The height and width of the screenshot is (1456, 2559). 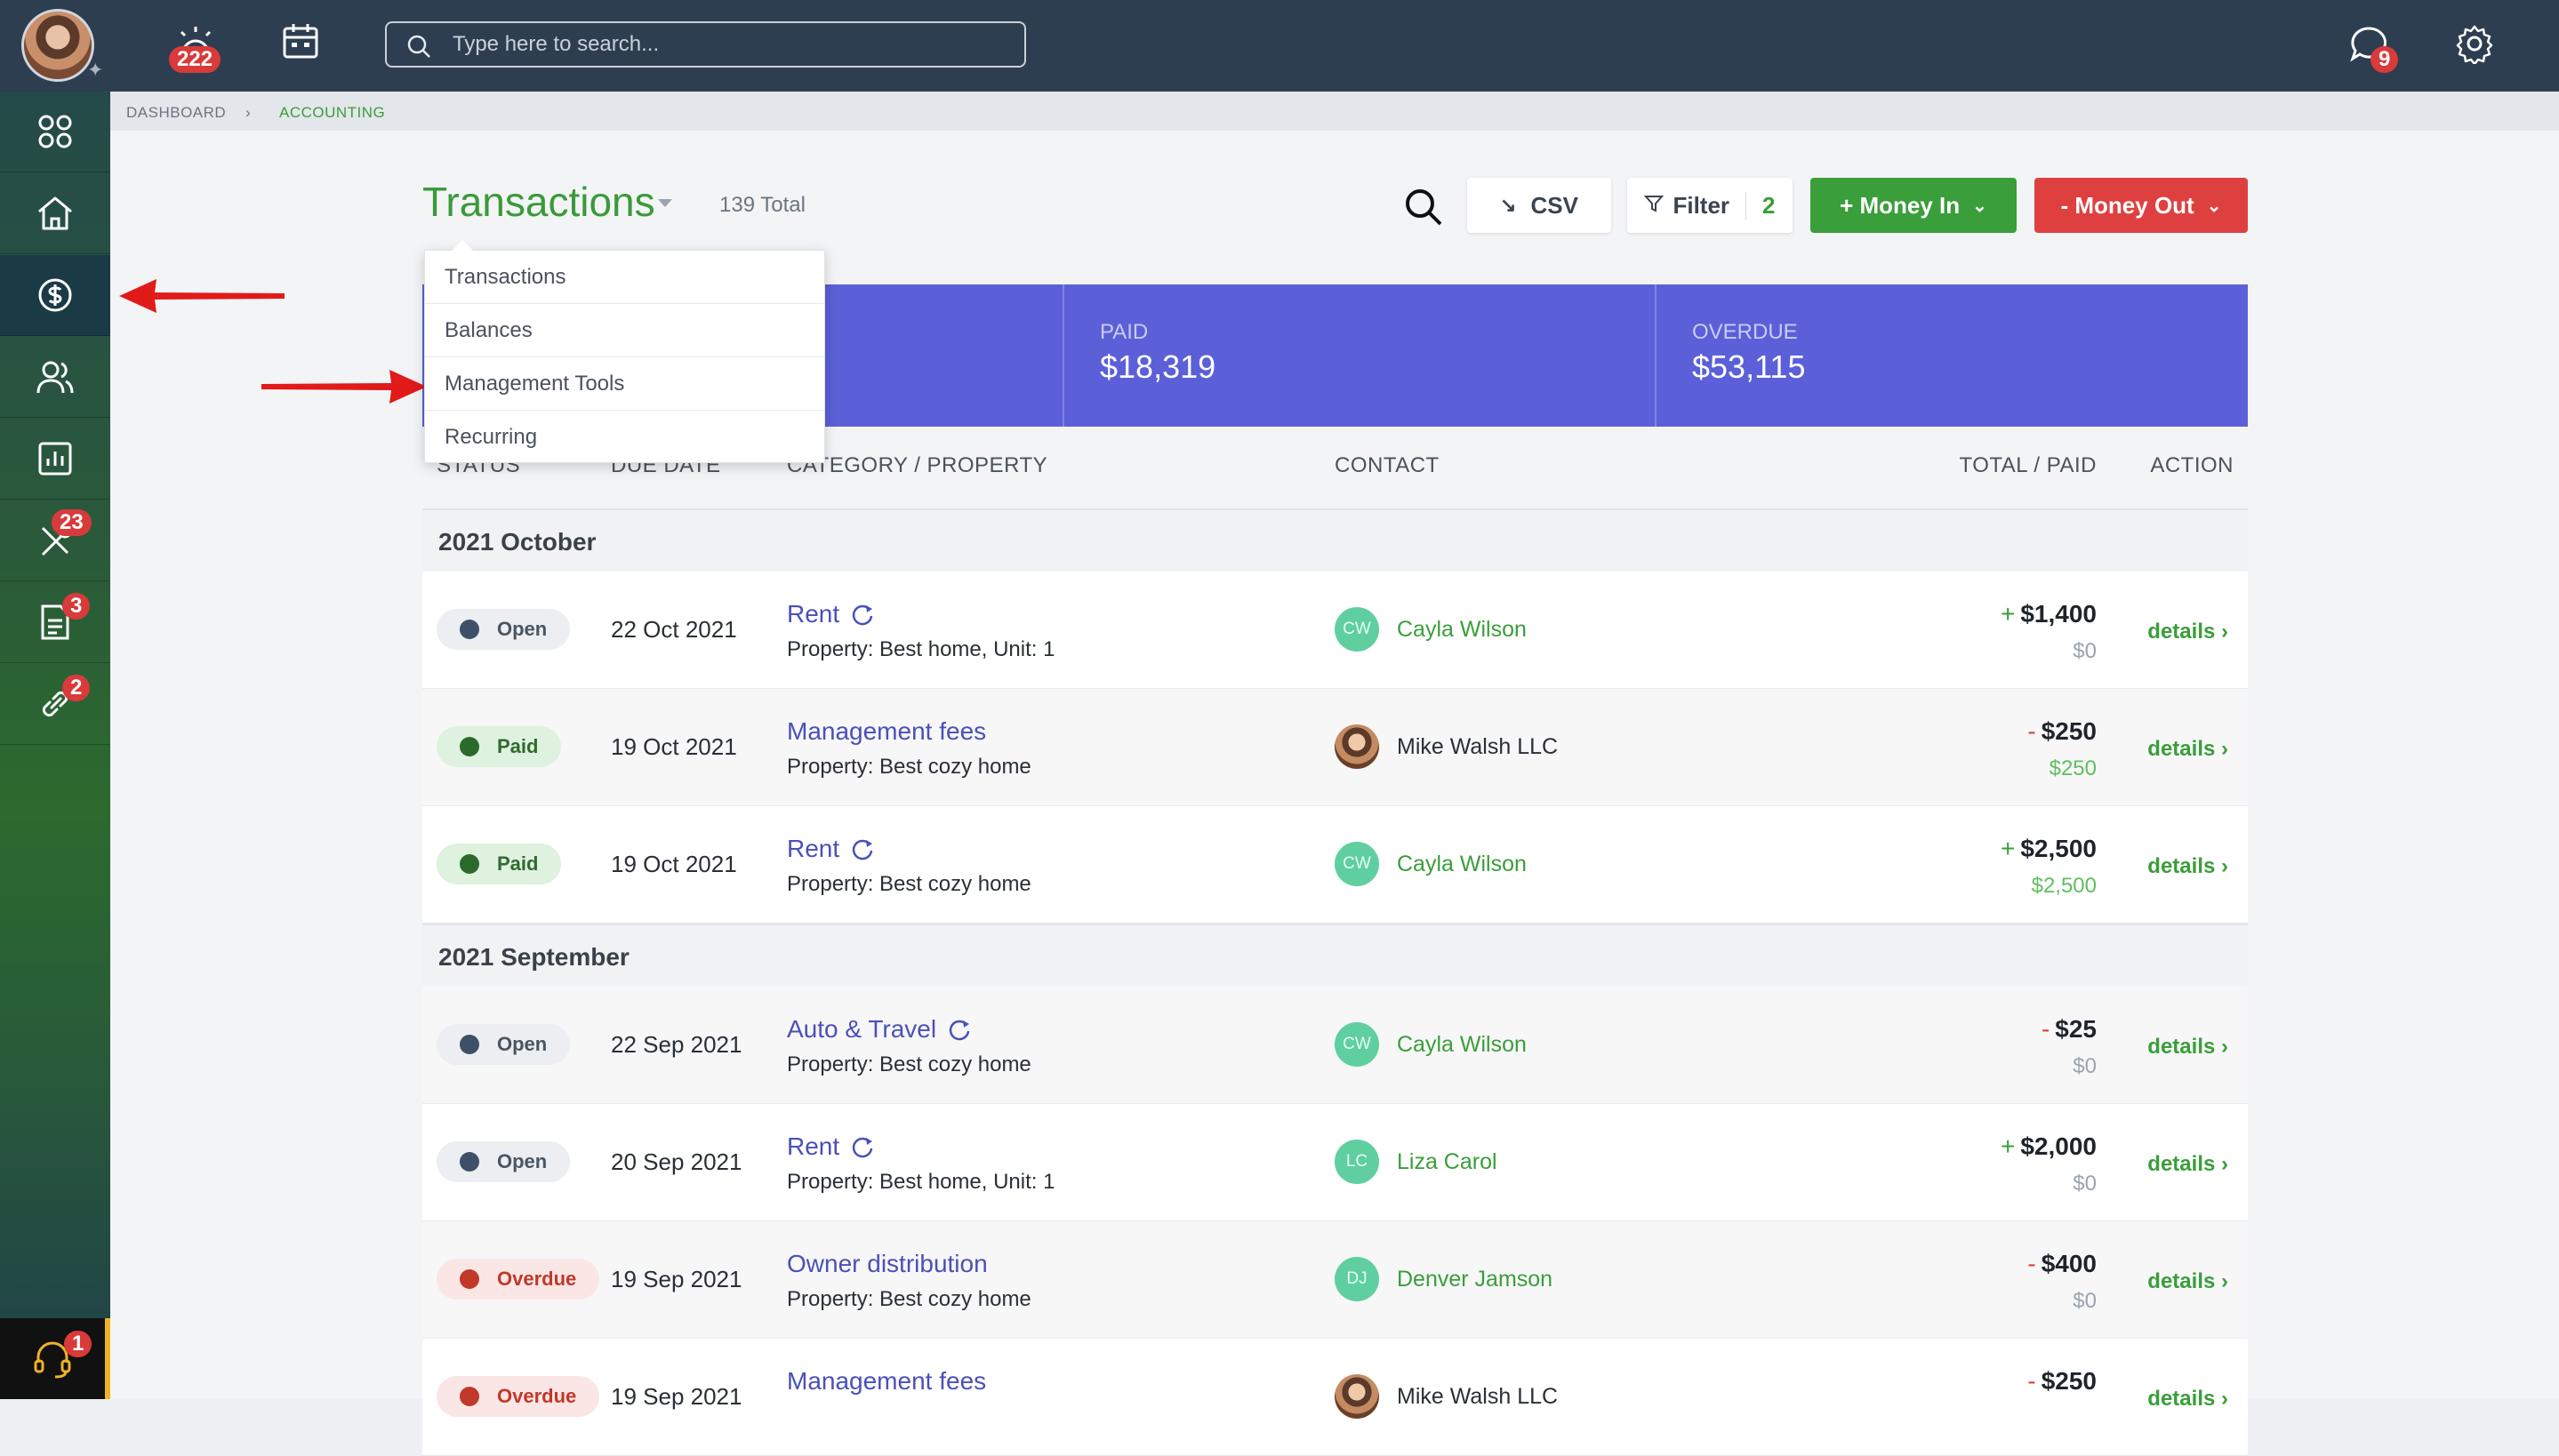 What do you see at coordinates (624, 384) in the screenshot?
I see `menu-item-management-tools: Management Tools` at bounding box center [624, 384].